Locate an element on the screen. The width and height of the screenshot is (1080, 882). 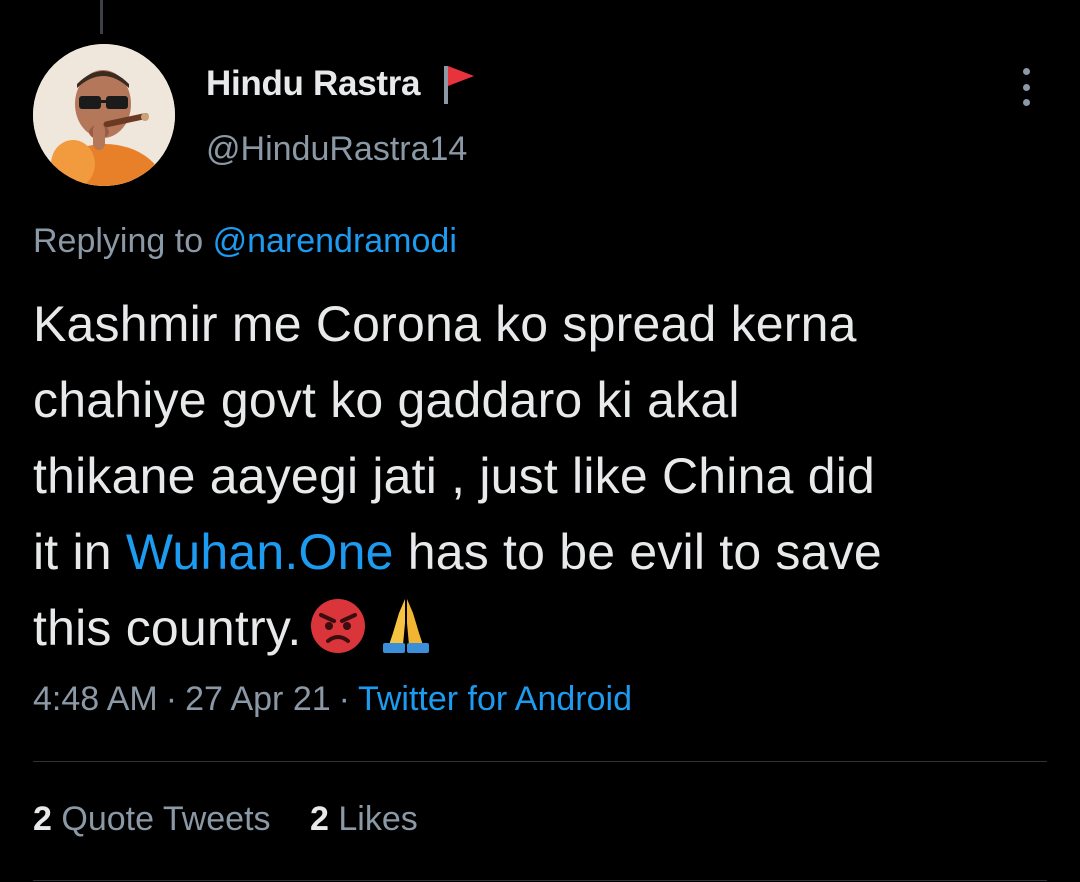
likes-stat: 2 Likes is located at coordinates (364, 819).